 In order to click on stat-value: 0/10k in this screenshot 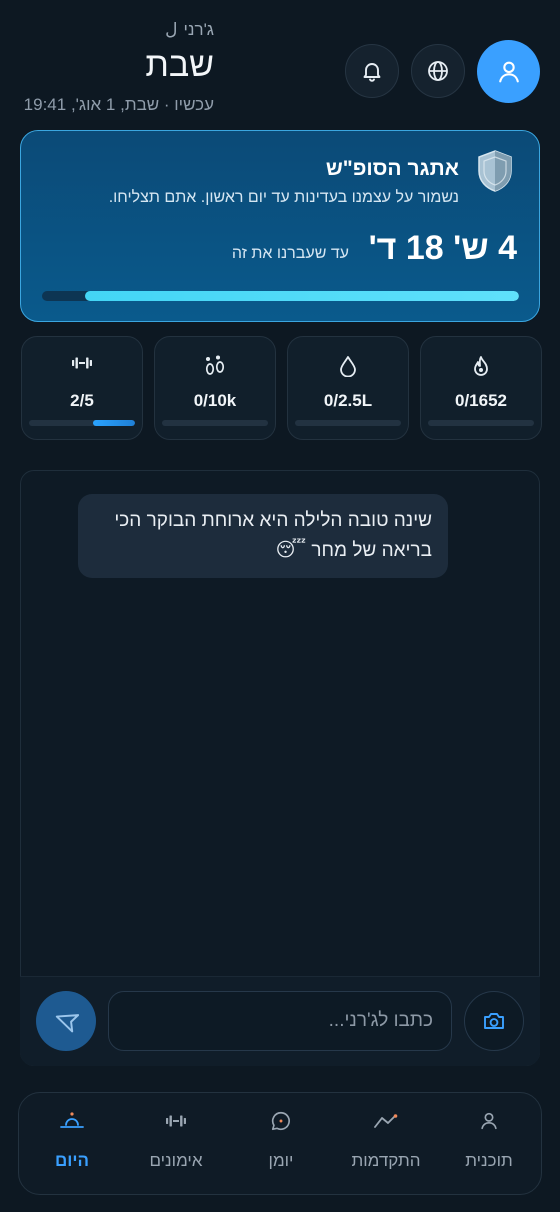, I will do `click(215, 400)`.